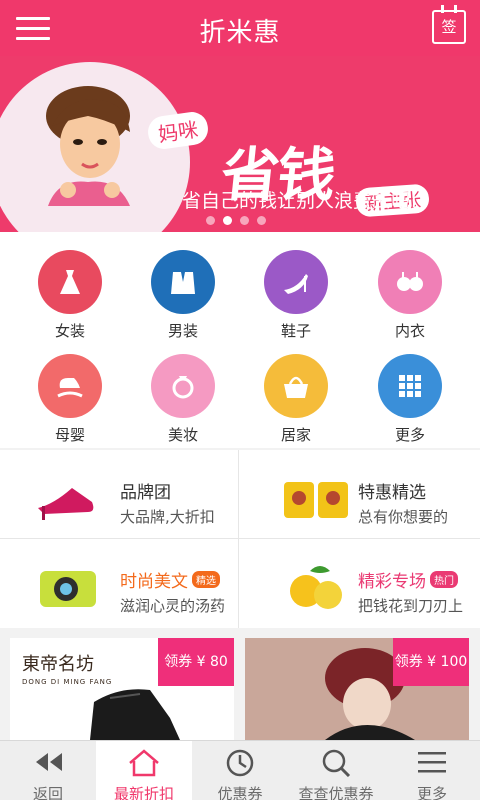  I want to click on category-suit: 男装, so click(183, 286).